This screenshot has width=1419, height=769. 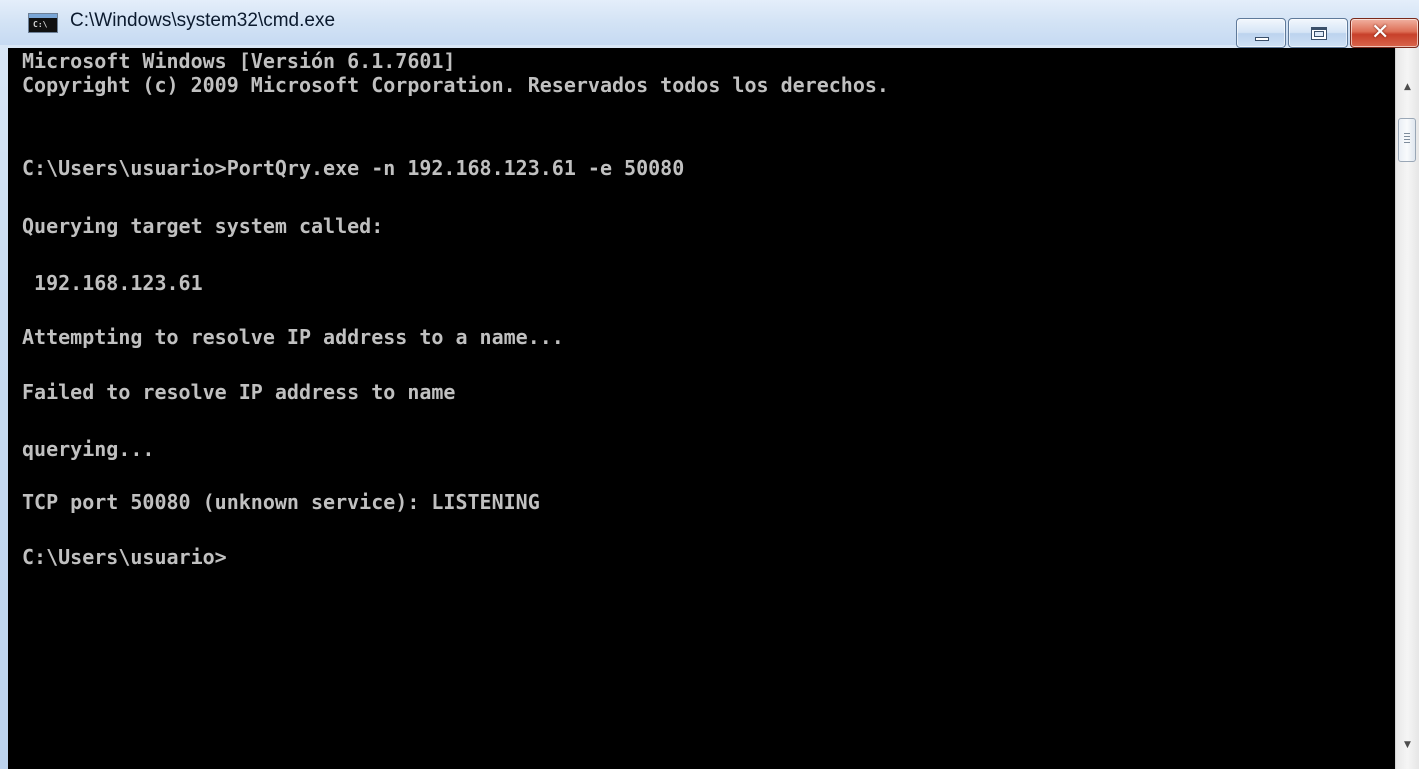 I want to click on vertical-scrollbar: ▲ ▼, so click(x=1407, y=408).